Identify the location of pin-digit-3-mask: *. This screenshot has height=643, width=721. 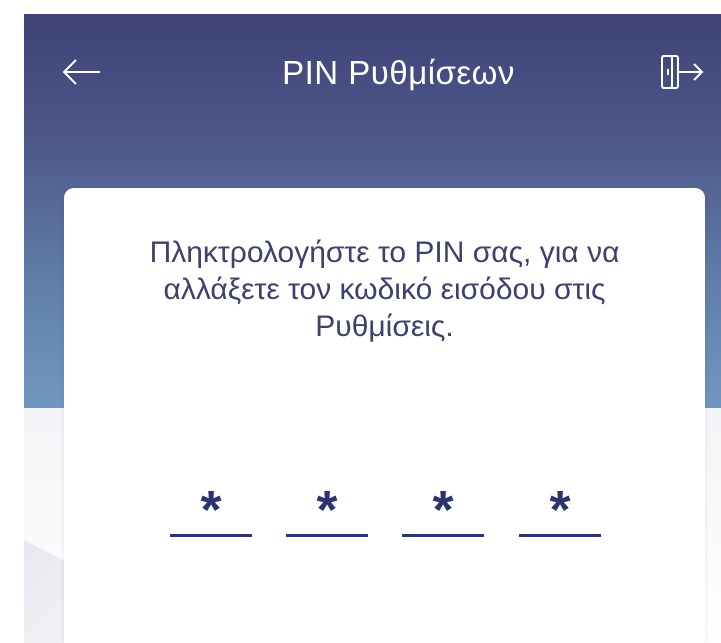
(443, 510).